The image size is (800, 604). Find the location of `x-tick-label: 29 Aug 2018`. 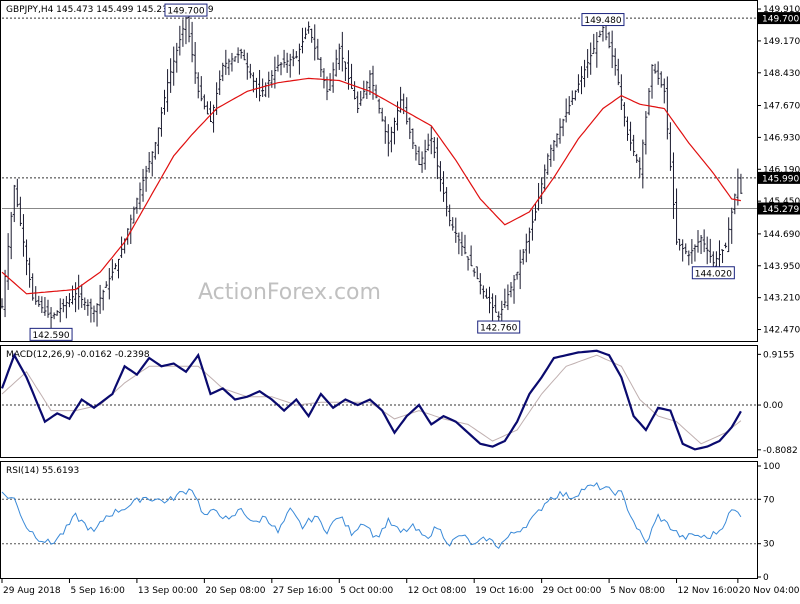

x-tick-label: 29 Aug 2018 is located at coordinates (32, 591).